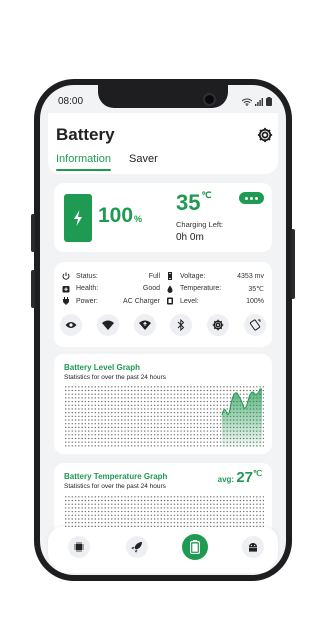  I want to click on cpu-chip-icon, so click(79, 547).